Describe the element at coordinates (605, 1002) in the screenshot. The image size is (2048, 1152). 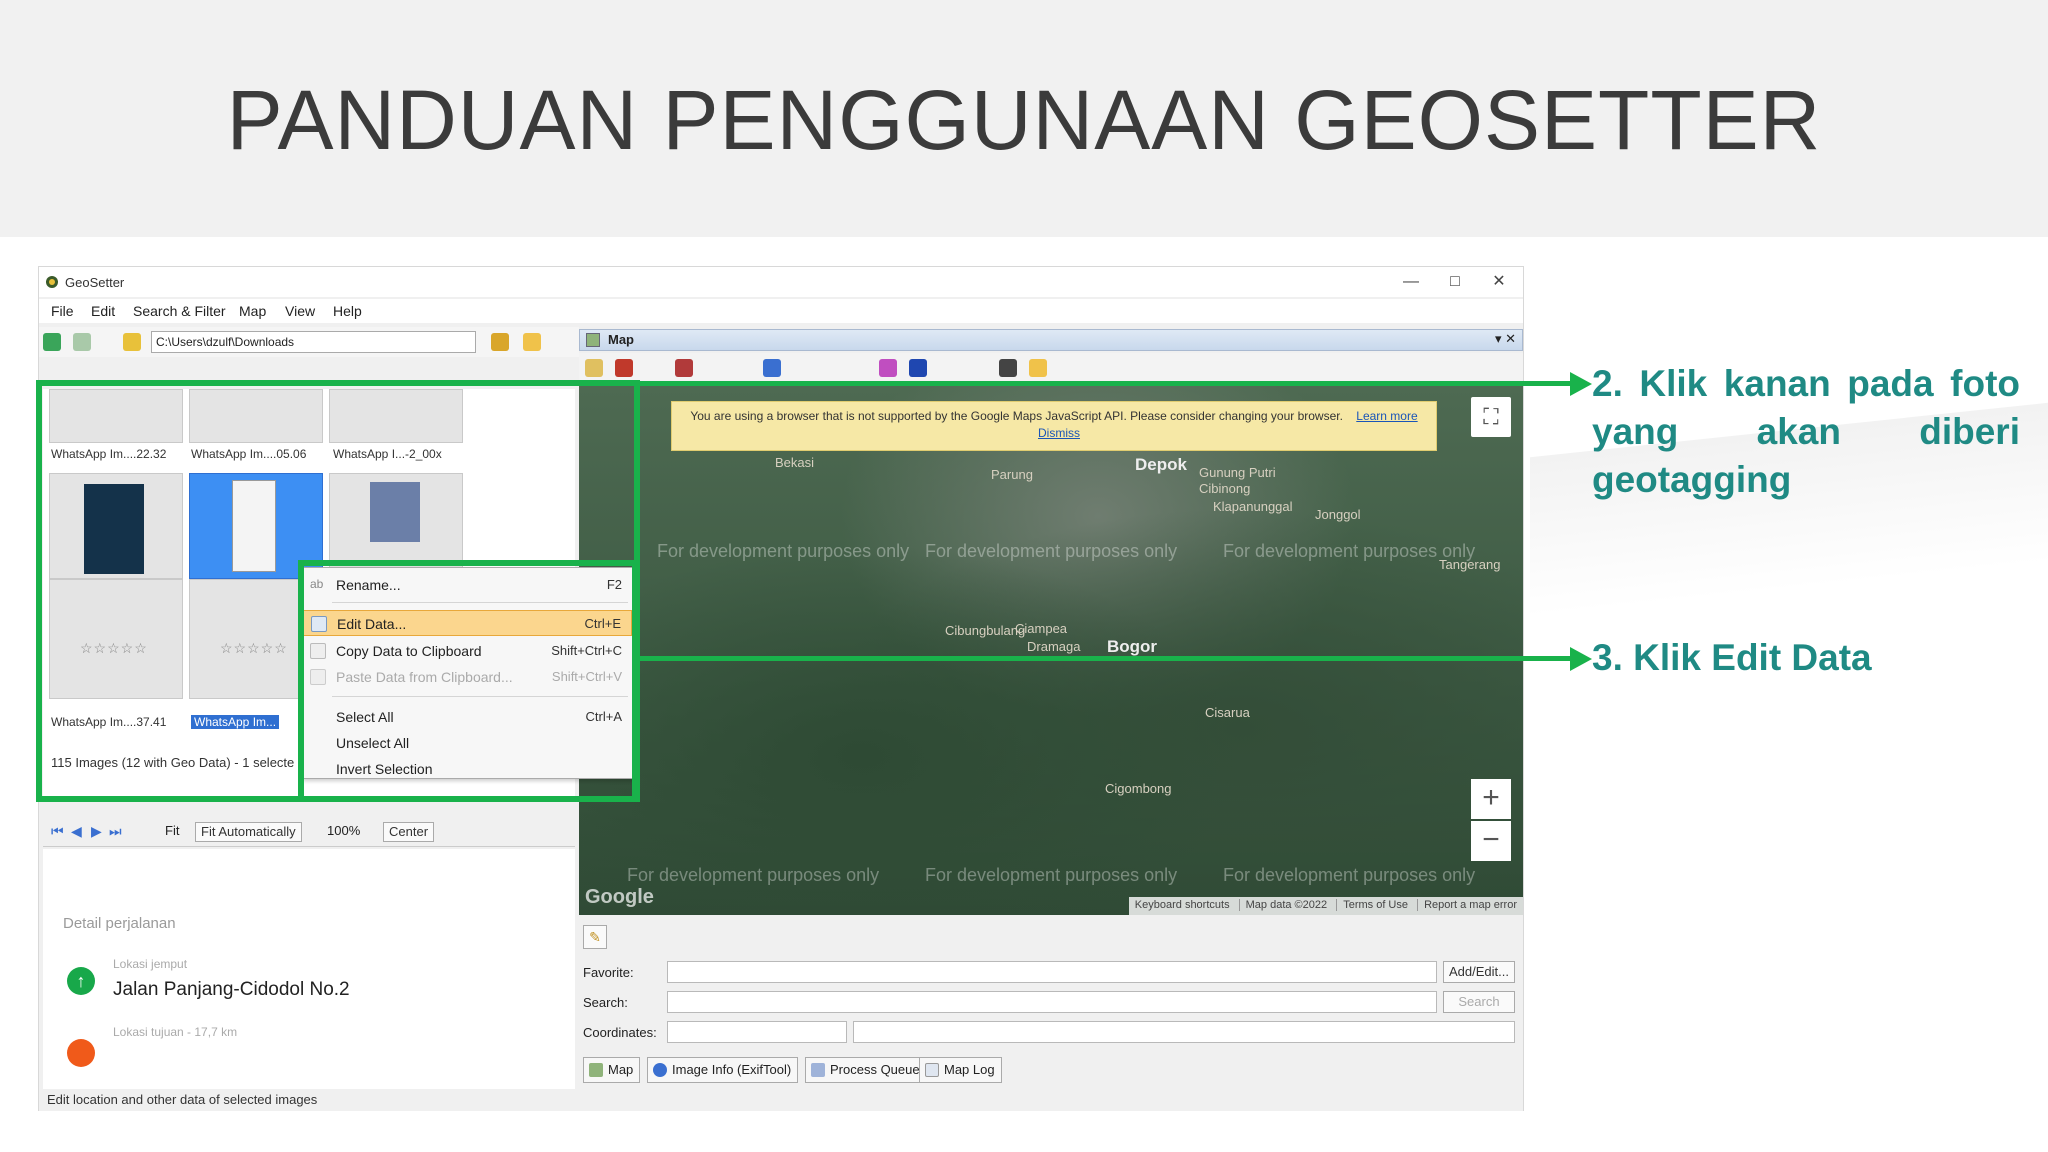
I see `search-label: Search:` at that location.